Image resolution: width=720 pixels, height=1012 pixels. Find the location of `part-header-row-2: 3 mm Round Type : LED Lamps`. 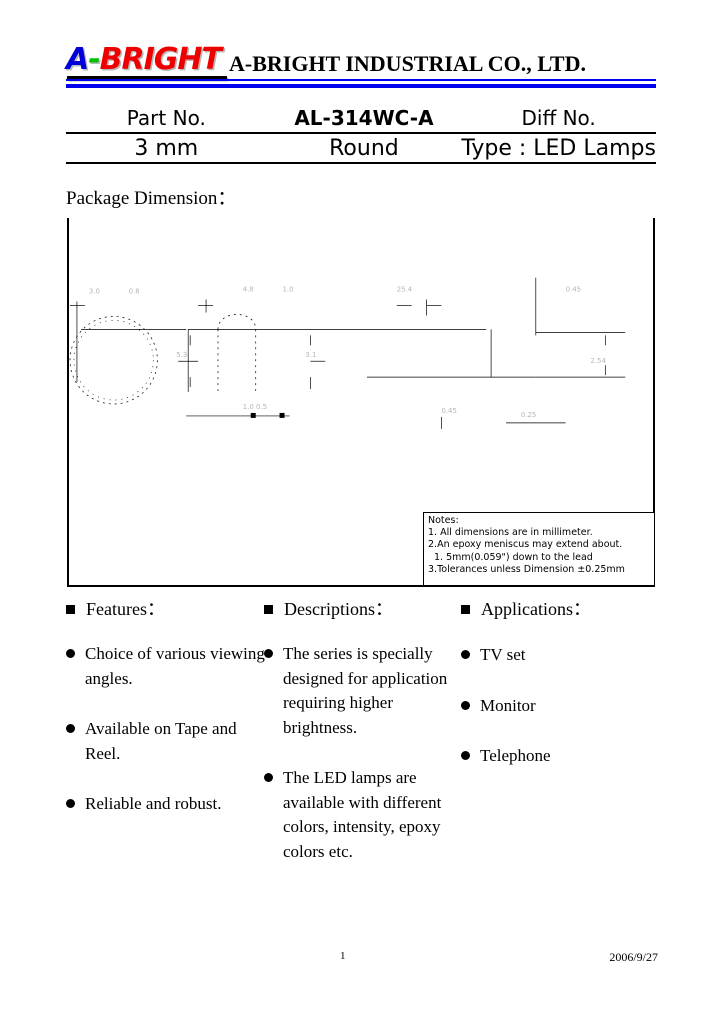

part-header-row-2: 3 mm Round Type : LED Lamps is located at coordinates (361, 148).